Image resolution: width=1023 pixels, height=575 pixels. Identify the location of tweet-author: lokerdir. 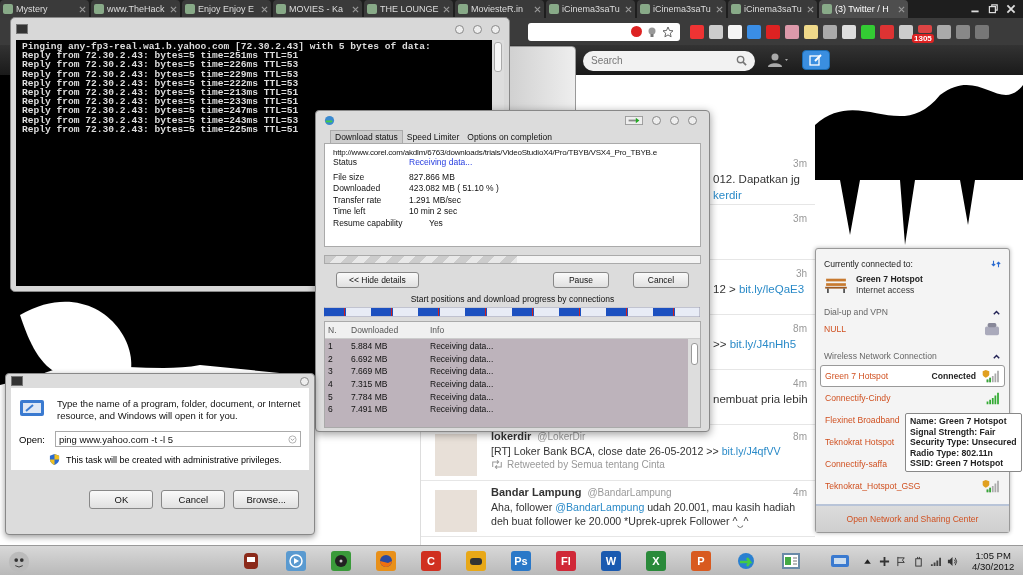
(511, 436).